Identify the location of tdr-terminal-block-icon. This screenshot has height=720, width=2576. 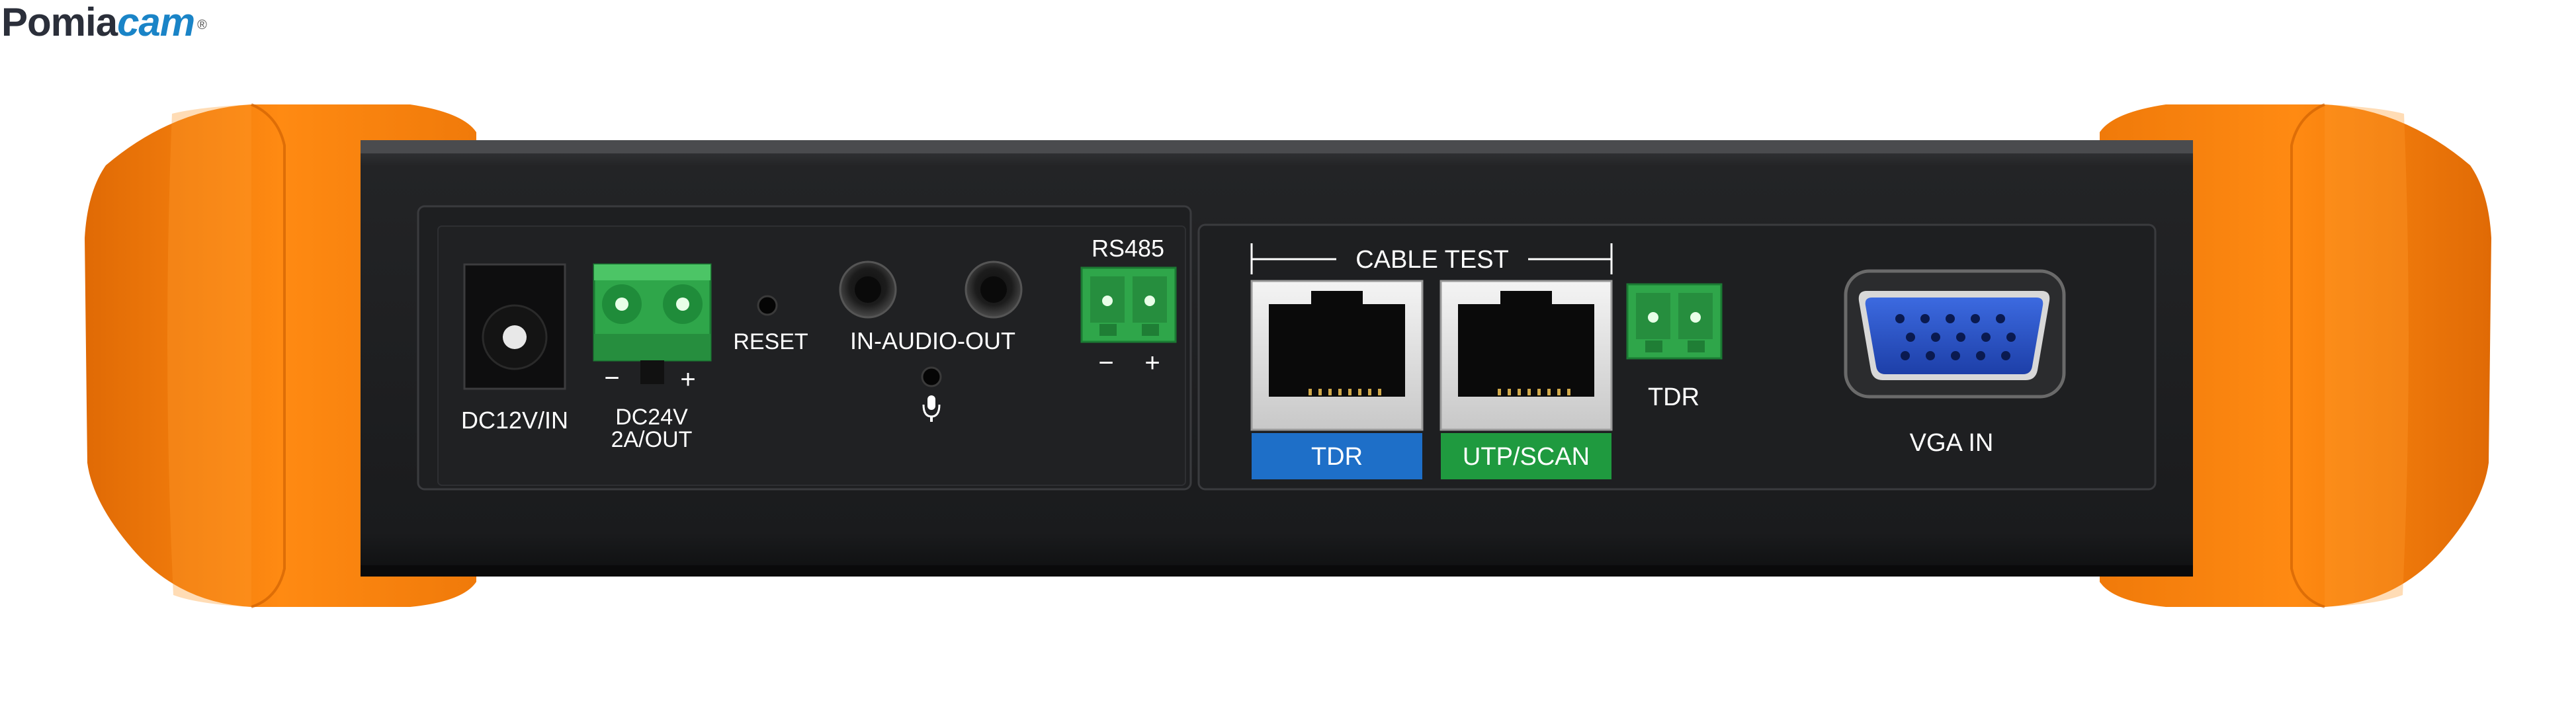
(1674, 321).